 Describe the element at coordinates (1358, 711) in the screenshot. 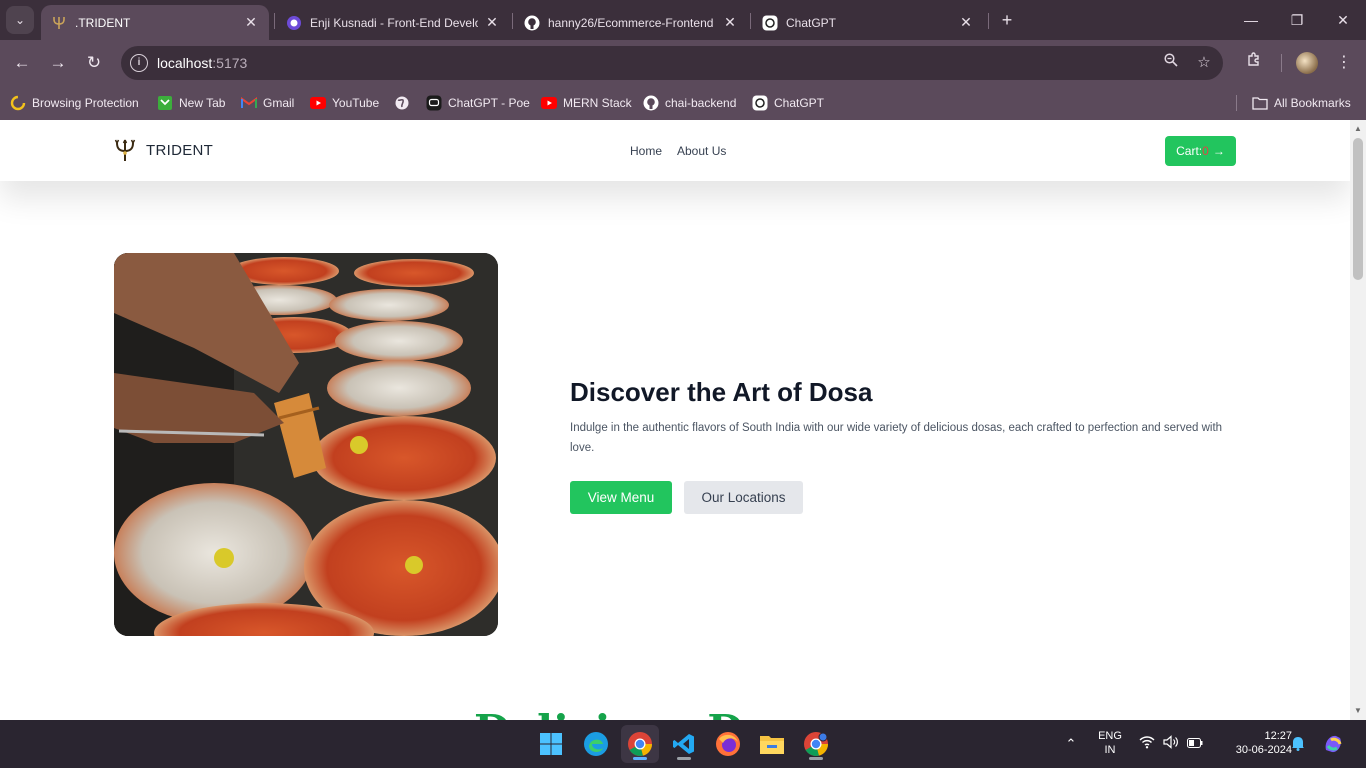

I see `scroll-down-arrow-icon: ▼` at that location.